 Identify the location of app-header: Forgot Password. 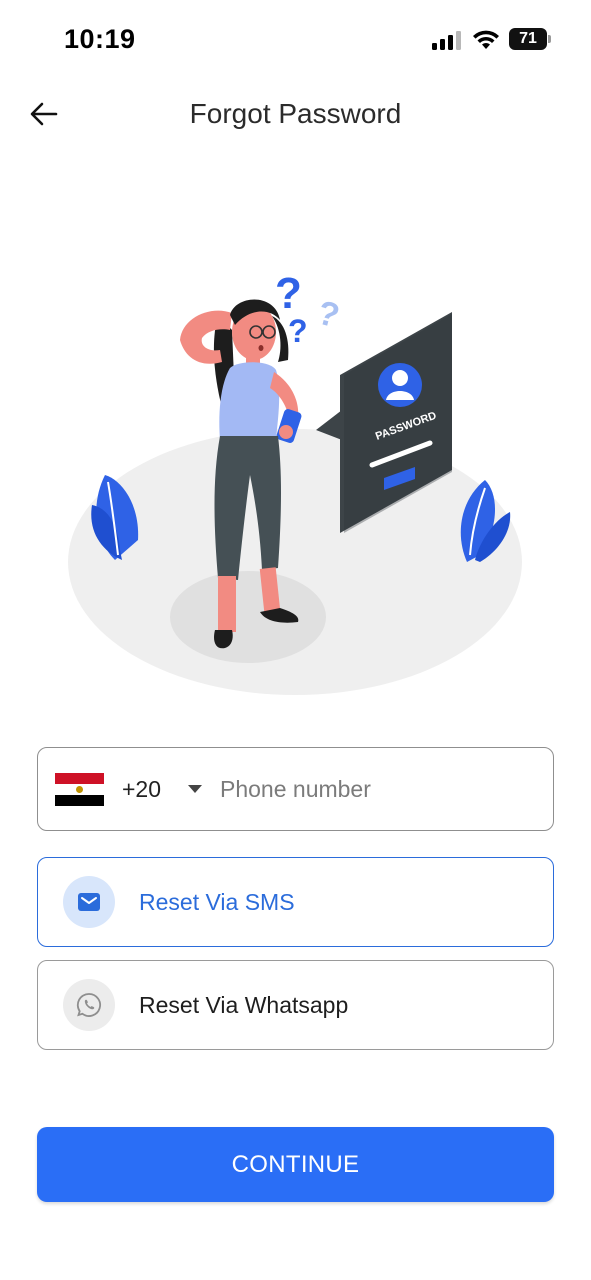
(295, 115).